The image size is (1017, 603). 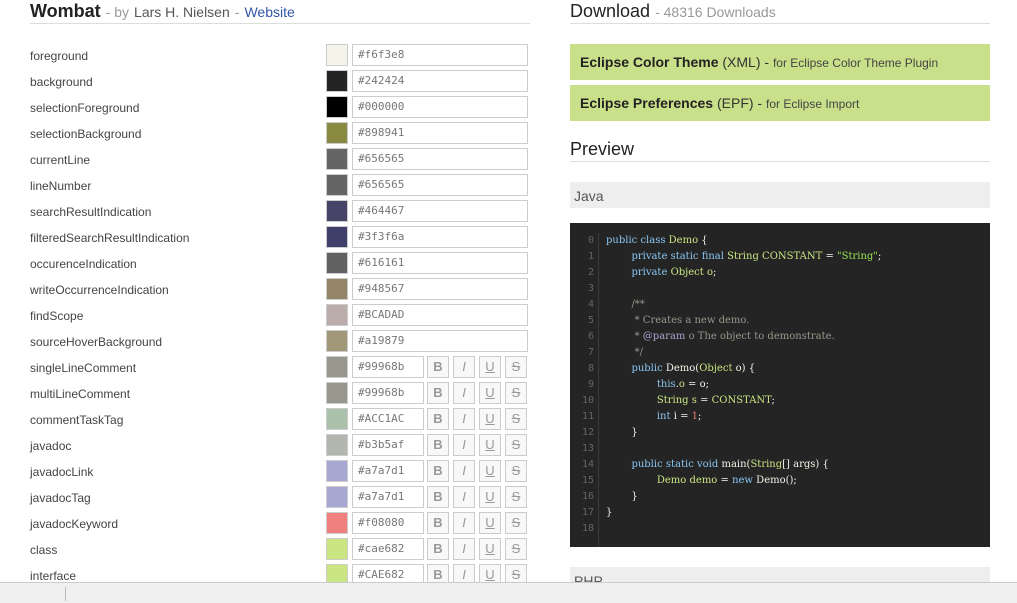 I want to click on color-hex-input: #3f3f6a, so click(x=440, y=237).